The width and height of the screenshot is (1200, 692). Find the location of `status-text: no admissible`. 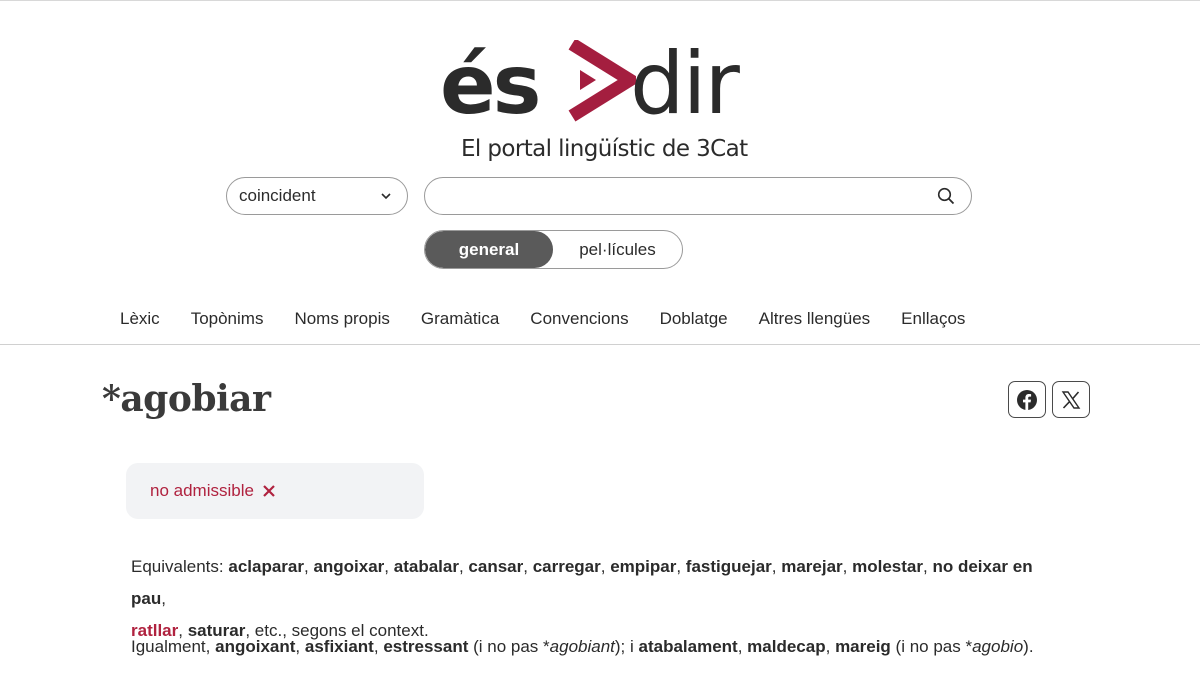

status-text: no admissible is located at coordinates (202, 490).